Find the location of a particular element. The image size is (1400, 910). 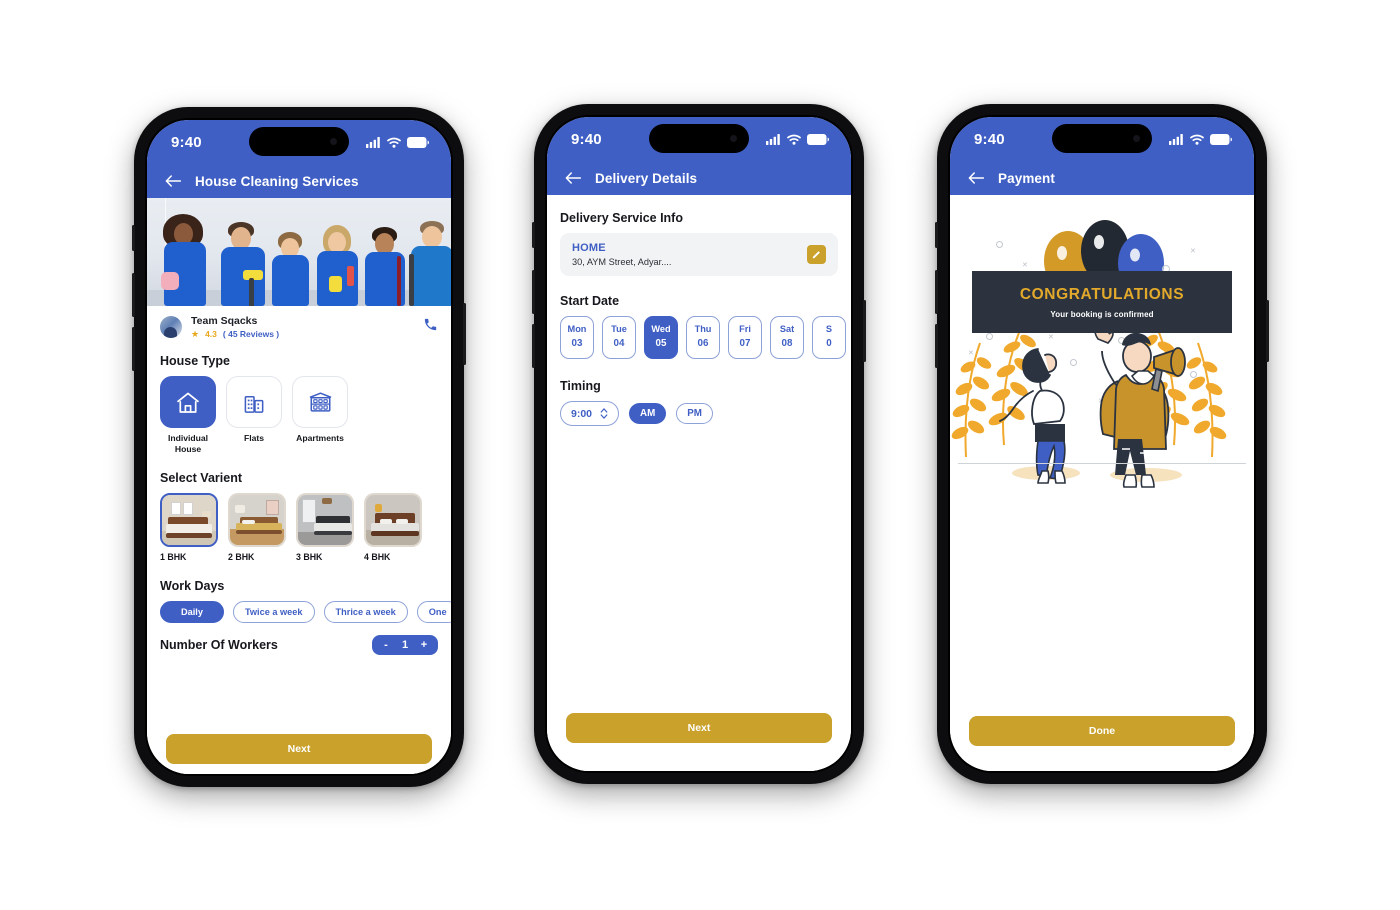

work-day-once-a-week: One is located at coordinates (433, 611).